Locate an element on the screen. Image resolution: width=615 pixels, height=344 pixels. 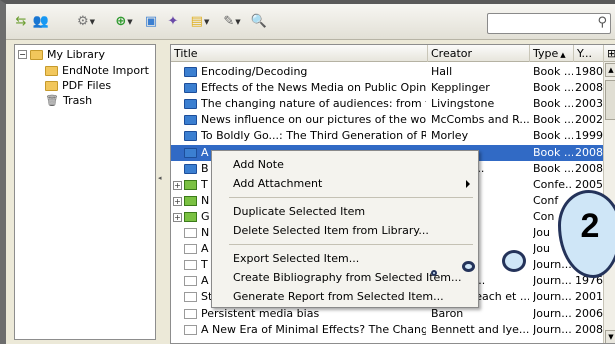
table-row: Encoding/Decoding Hall Book ... 1980 is located at coordinates (387, 72).